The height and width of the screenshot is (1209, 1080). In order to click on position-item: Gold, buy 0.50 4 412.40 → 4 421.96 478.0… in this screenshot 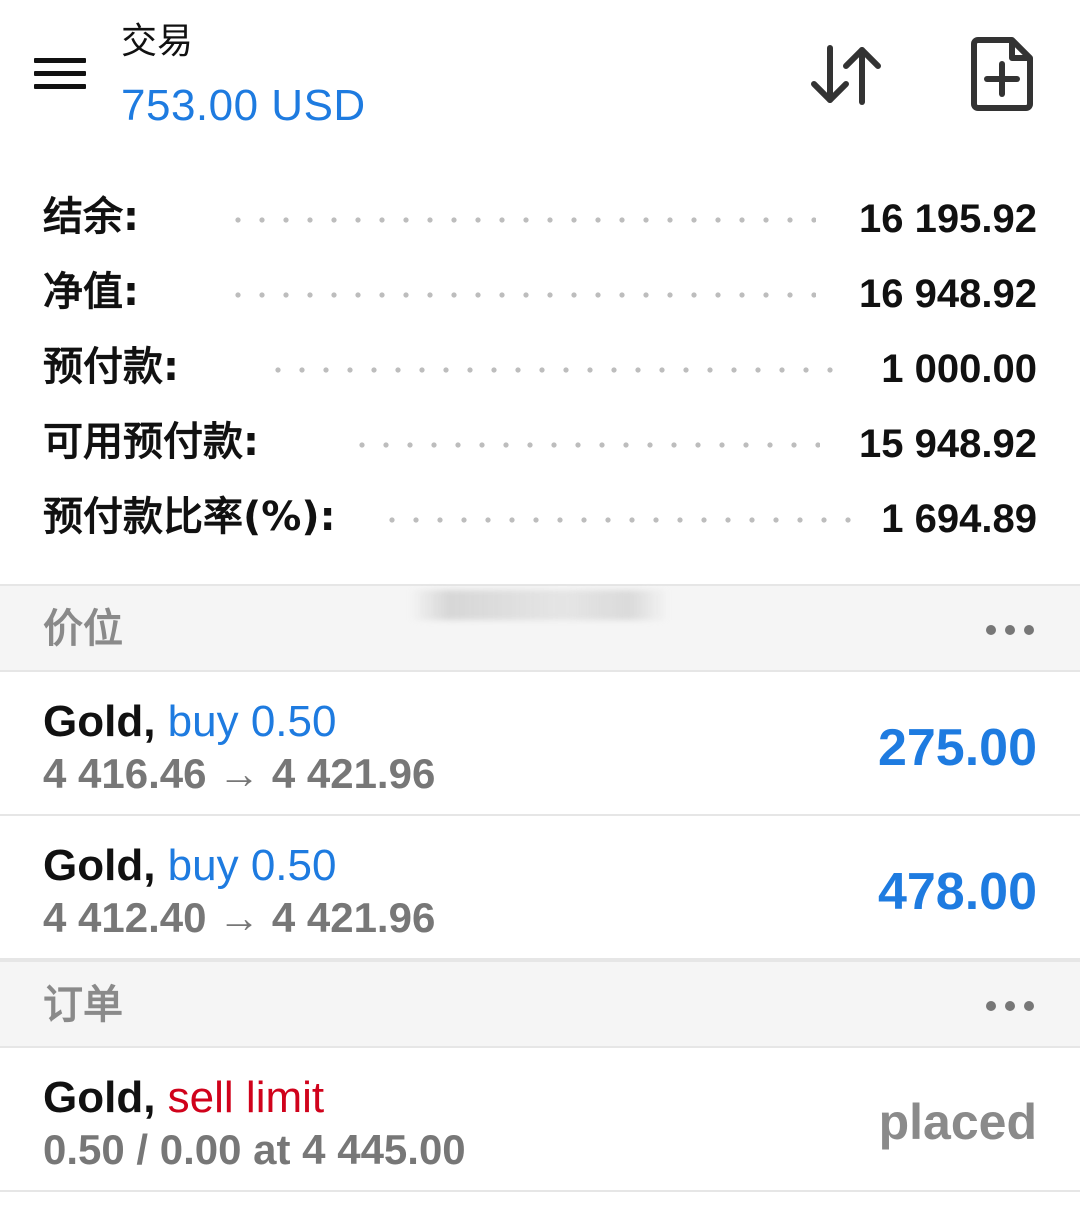, I will do `click(540, 889)`.